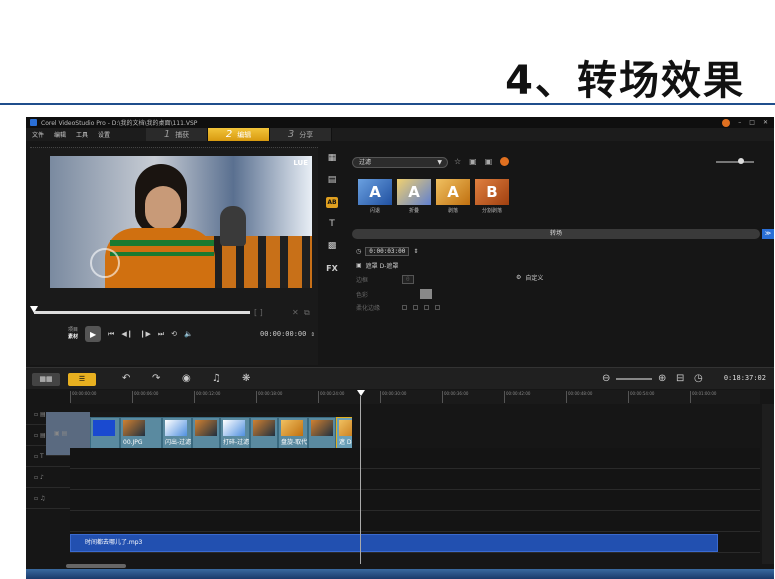 Image resolution: width=775 pixels, height=579 pixels. Describe the element at coordinates (415, 251) in the screenshot. I see `duration-stepper: ⇕` at that location.